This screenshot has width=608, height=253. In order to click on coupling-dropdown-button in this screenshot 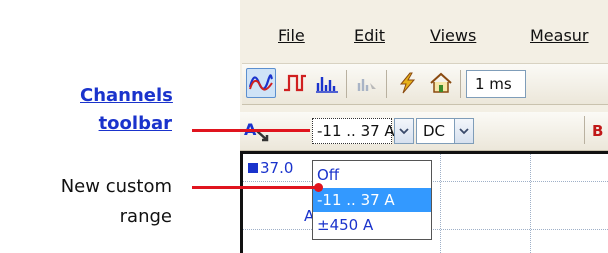, I will do `click(464, 131)`.